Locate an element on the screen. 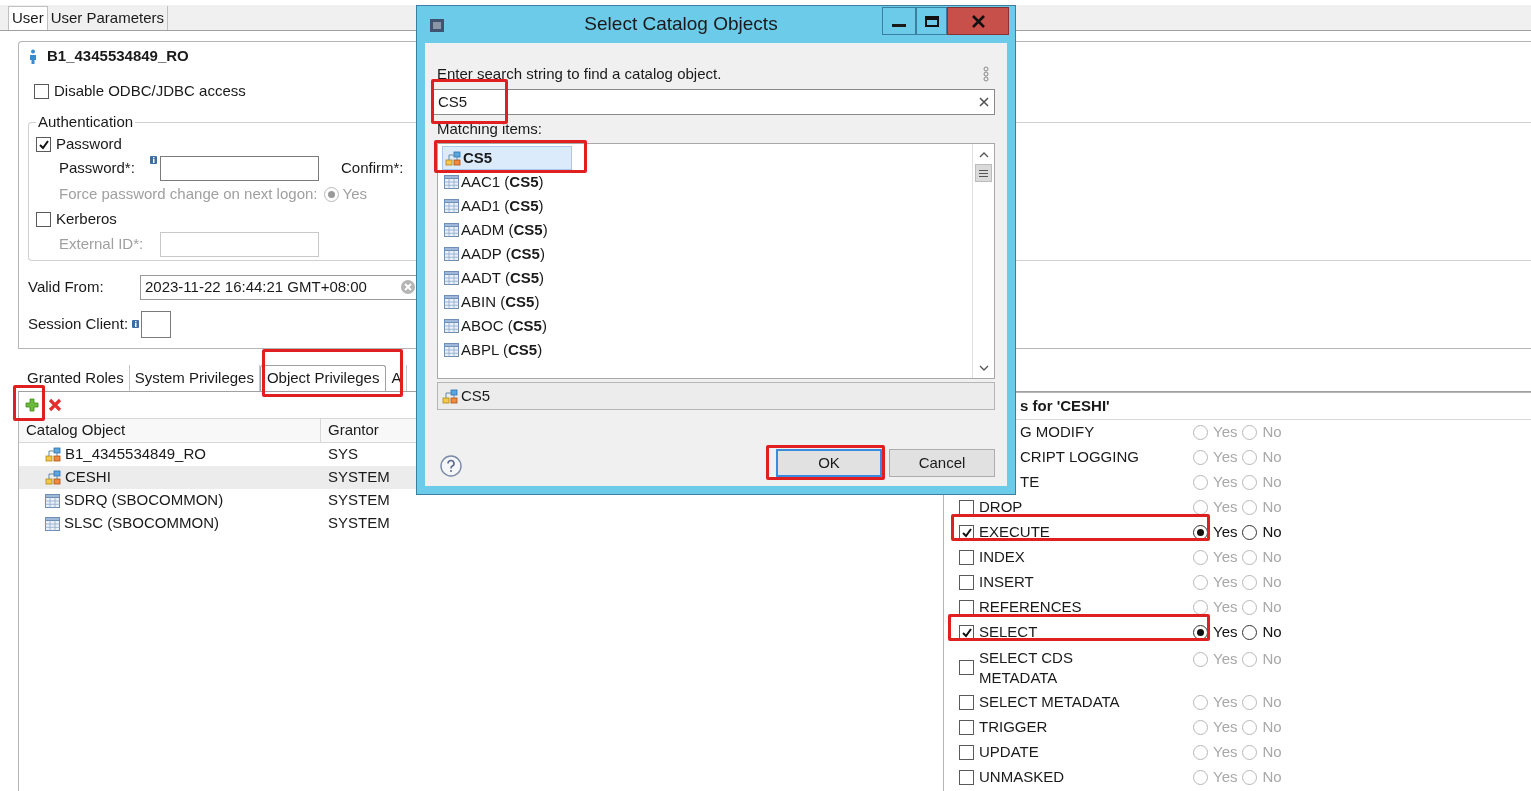 The image size is (1531, 791). privilege-label: CRIPT LOGGING is located at coordinates (1079, 457).